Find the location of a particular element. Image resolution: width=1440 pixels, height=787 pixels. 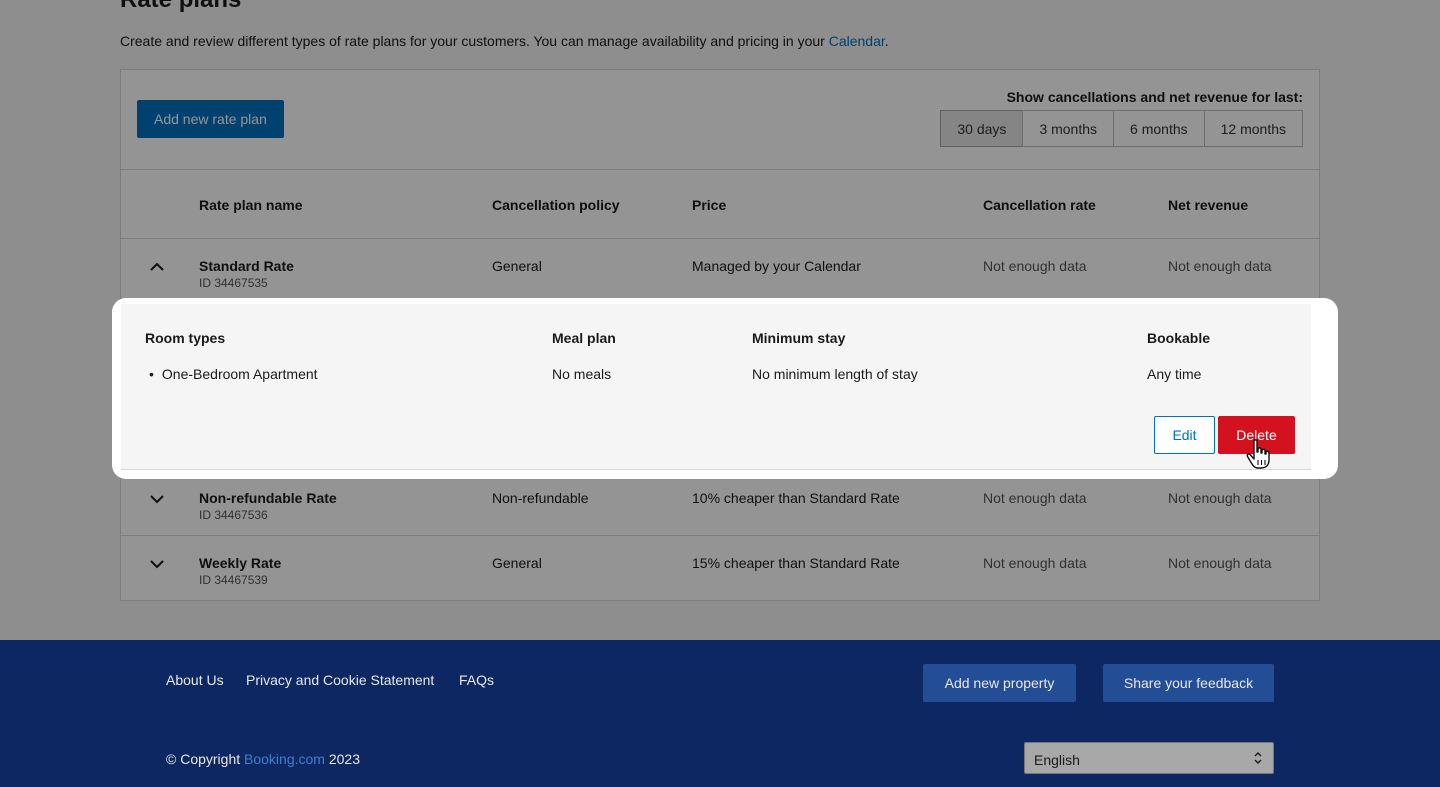

copyright-prefix: © Copyright is located at coordinates (205, 759).